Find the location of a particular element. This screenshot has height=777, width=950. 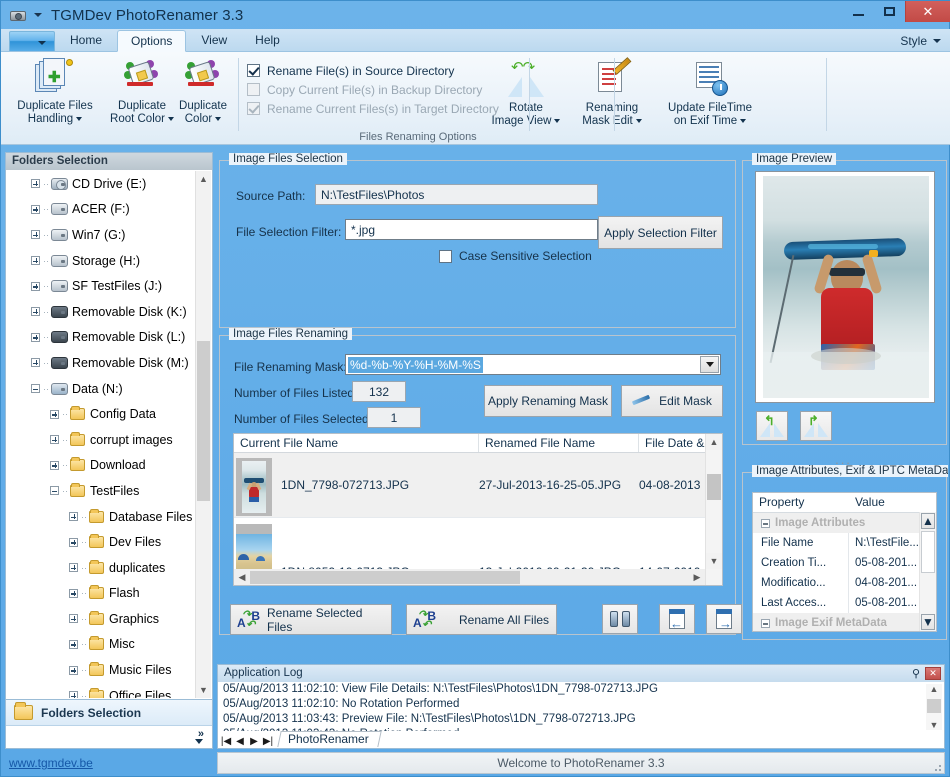

checkbox-copy-backup is located at coordinates (253, 89).